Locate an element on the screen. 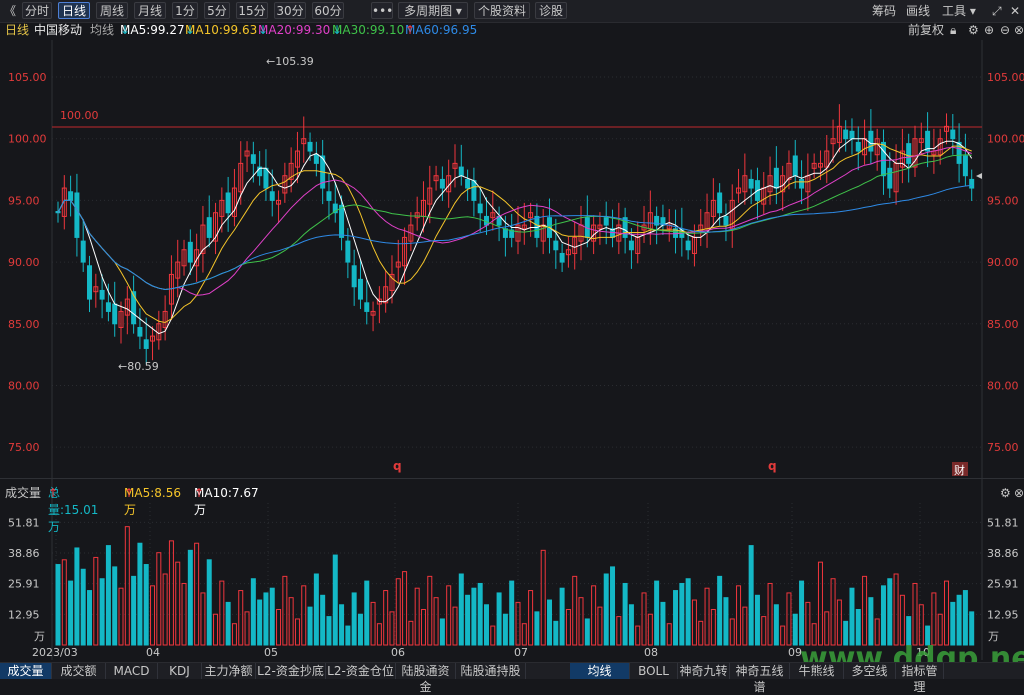 Image resolution: width=1024 pixels, height=695 pixels. indicator-tab-3: KDJ is located at coordinates (180, 671).